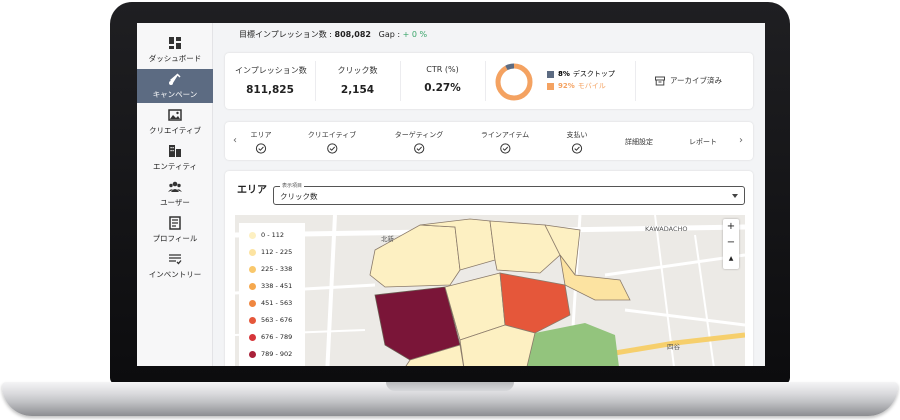  What do you see at coordinates (261, 142) in the screenshot?
I see `step-area: エリア` at bounding box center [261, 142].